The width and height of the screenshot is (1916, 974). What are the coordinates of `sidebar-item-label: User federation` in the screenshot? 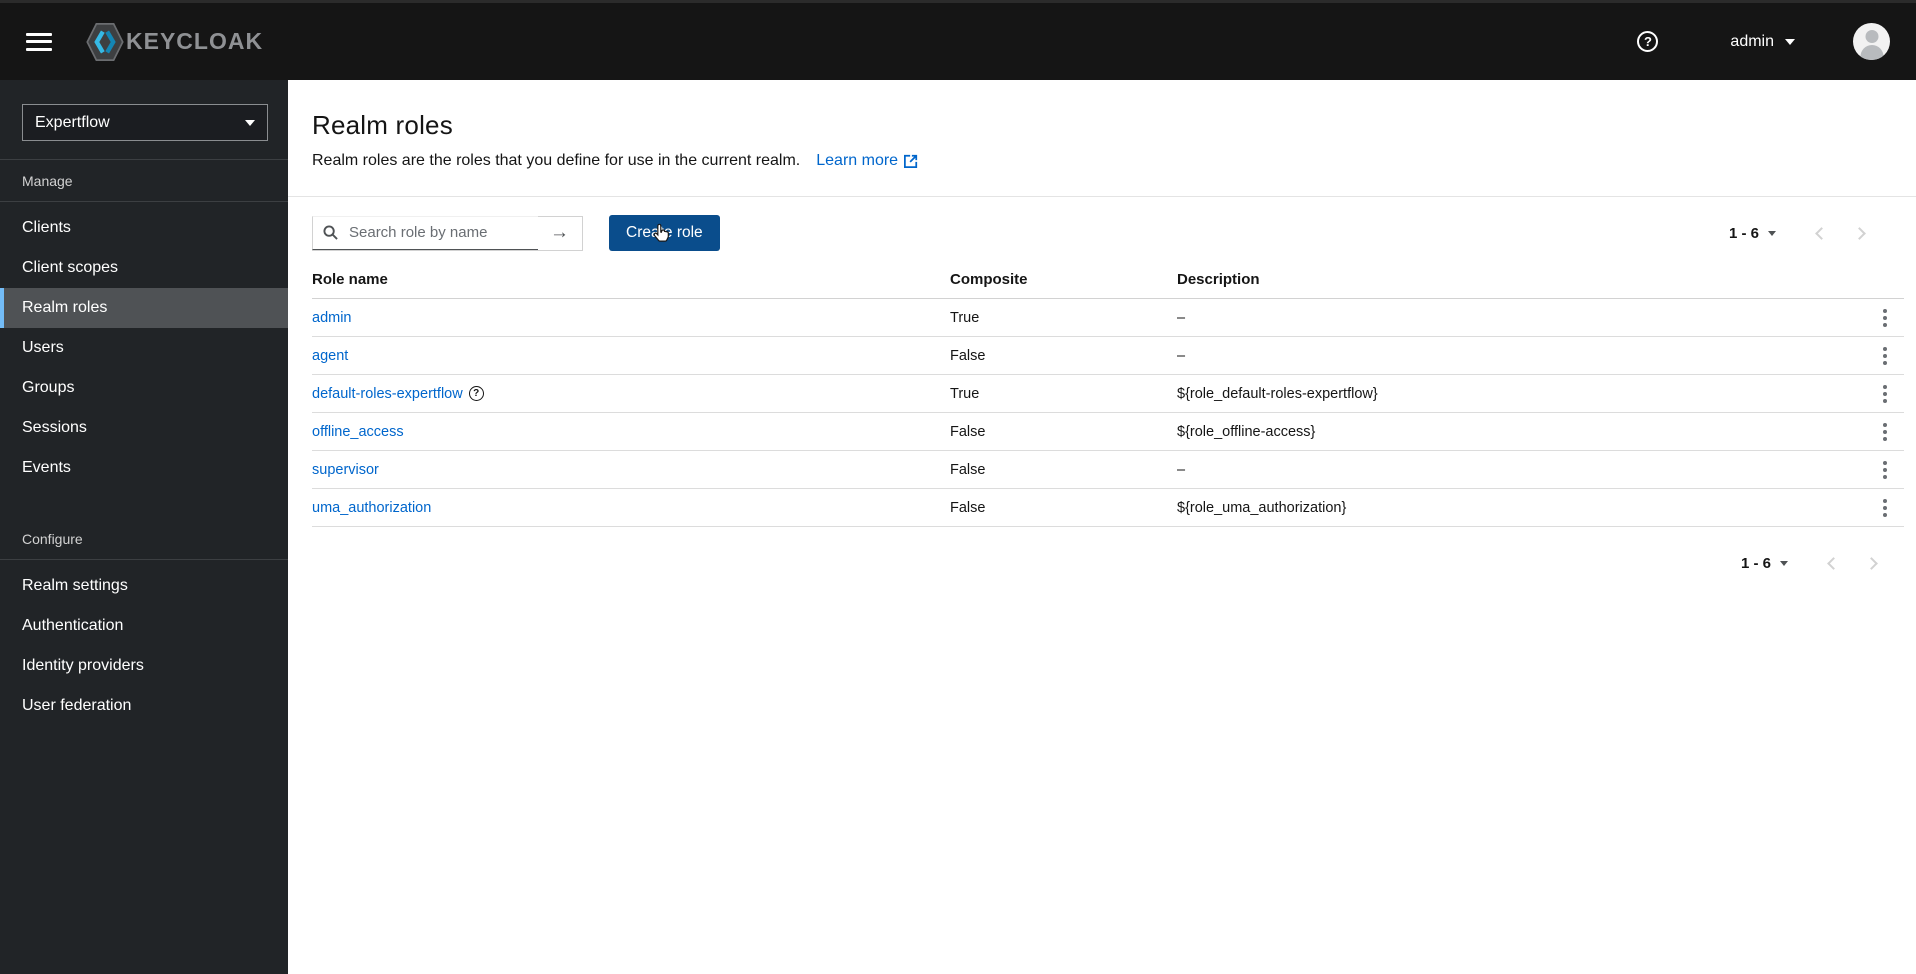 It's located at (77, 705).